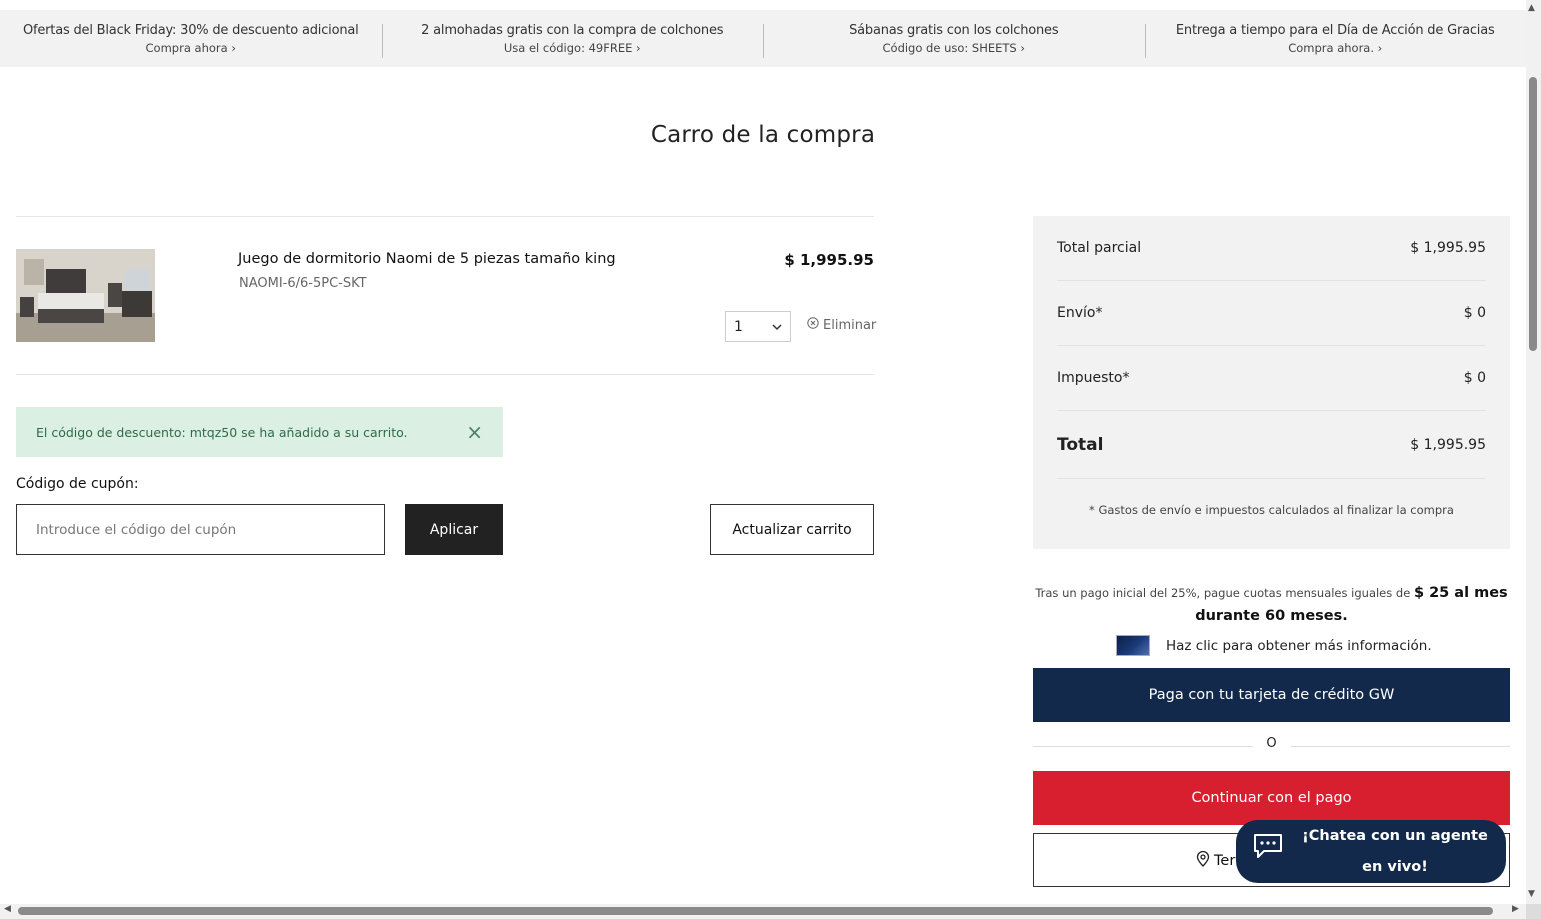 This screenshot has width=1541, height=919. What do you see at coordinates (738, 326) in the screenshot?
I see `quantity-value: 1` at bounding box center [738, 326].